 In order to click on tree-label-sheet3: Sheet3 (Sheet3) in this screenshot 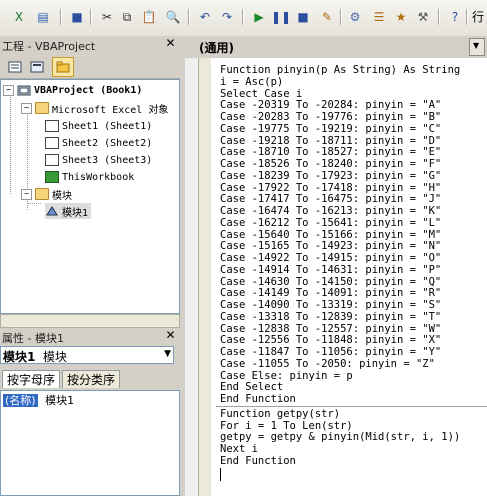, I will do `click(107, 160)`.